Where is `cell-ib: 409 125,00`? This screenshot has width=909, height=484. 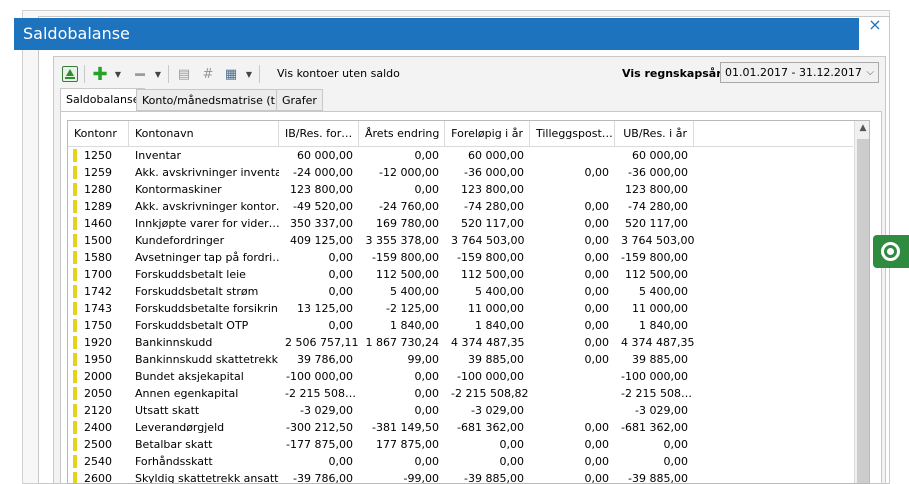
cell-ib: 409 125,00 is located at coordinates (321, 240).